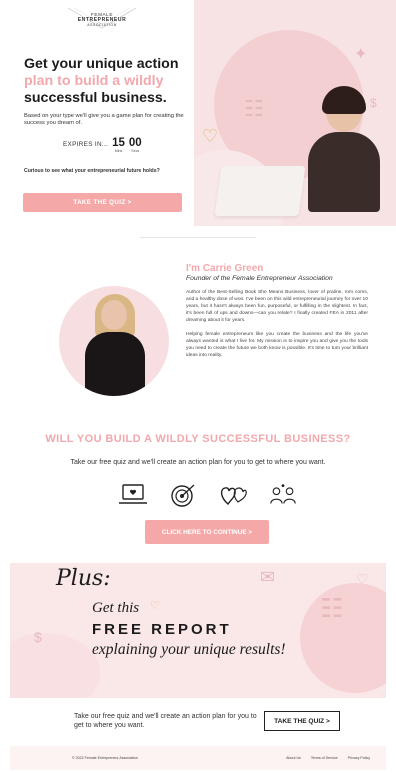  Describe the element at coordinates (94, 81) in the screenshot. I see `hero-title-line-2: plan to build a wildly` at that location.